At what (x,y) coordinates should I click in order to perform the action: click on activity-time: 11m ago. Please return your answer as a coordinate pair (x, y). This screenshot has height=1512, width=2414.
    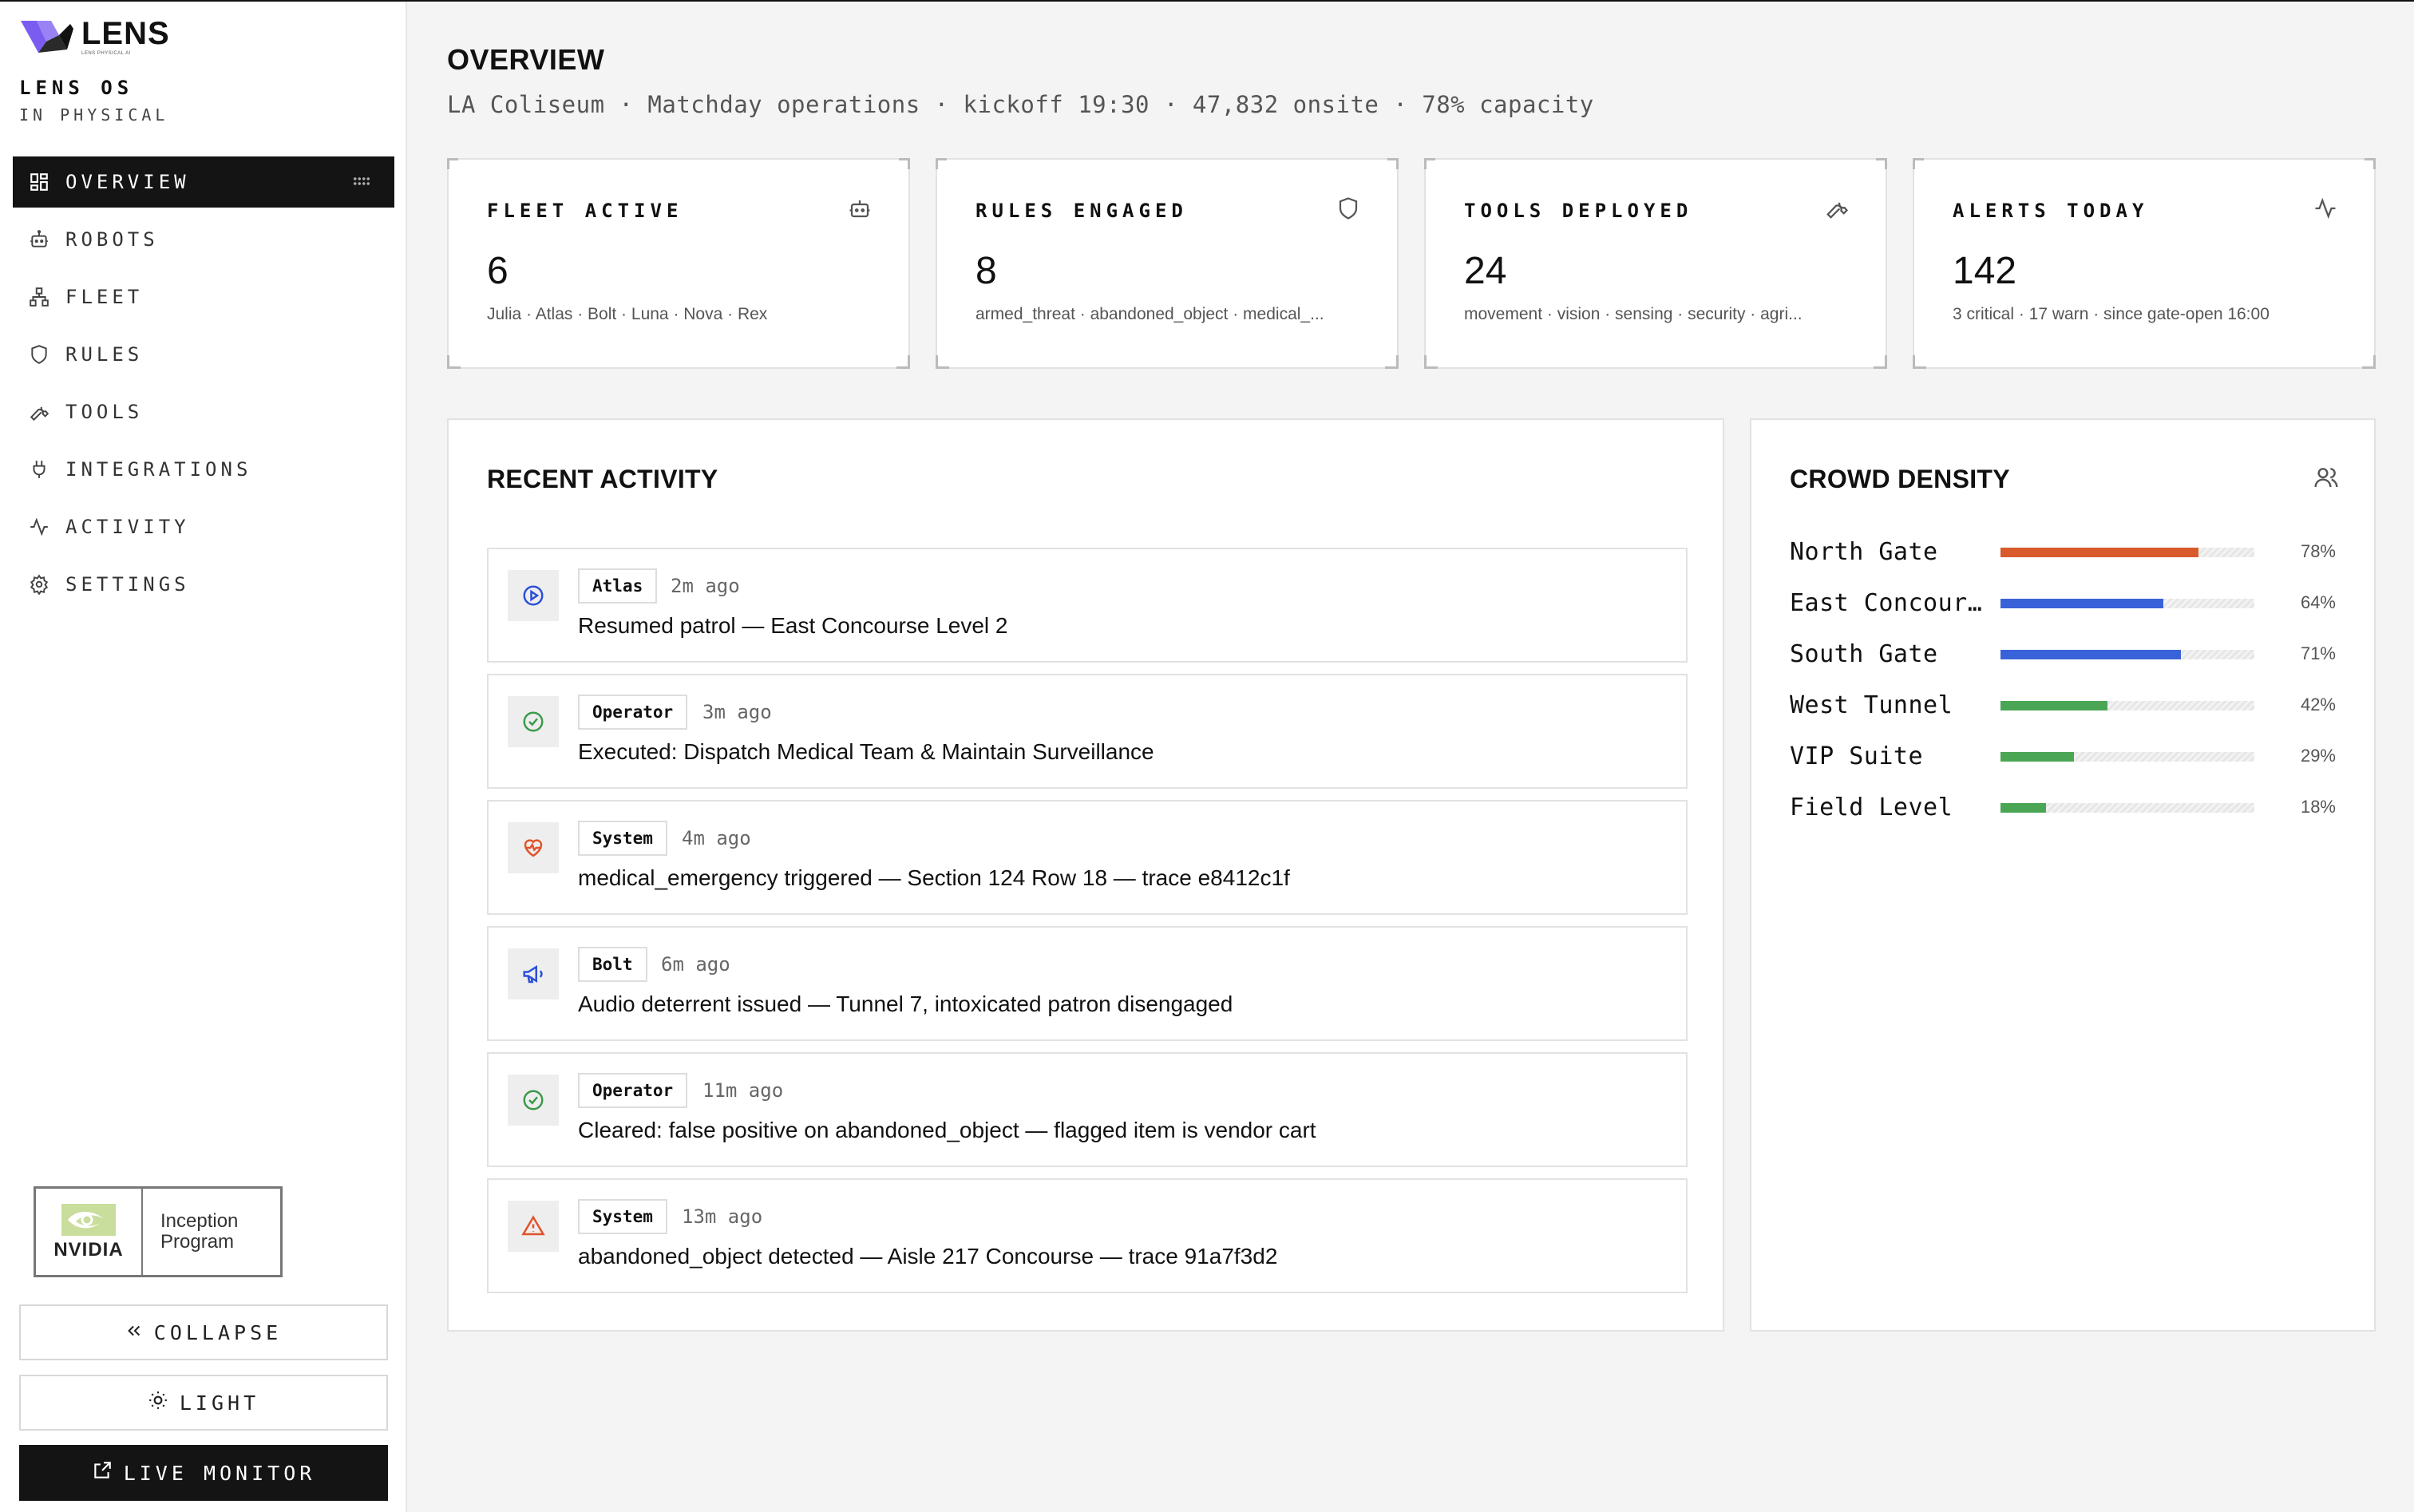
    Looking at the image, I should click on (743, 1090).